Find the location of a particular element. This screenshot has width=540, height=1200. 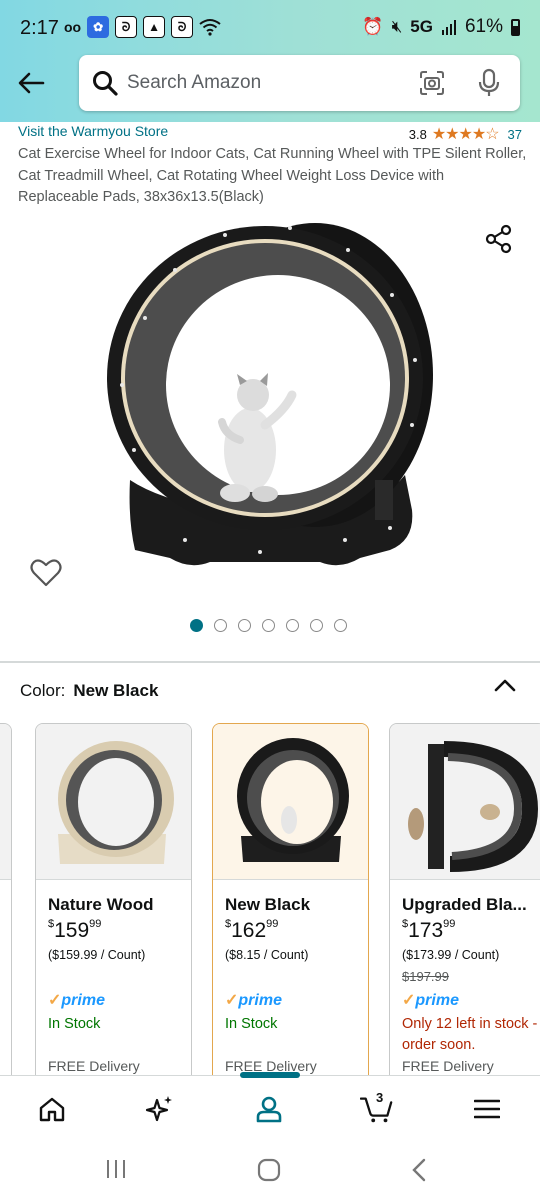

battery-percent: 61% is located at coordinates (483, 26).